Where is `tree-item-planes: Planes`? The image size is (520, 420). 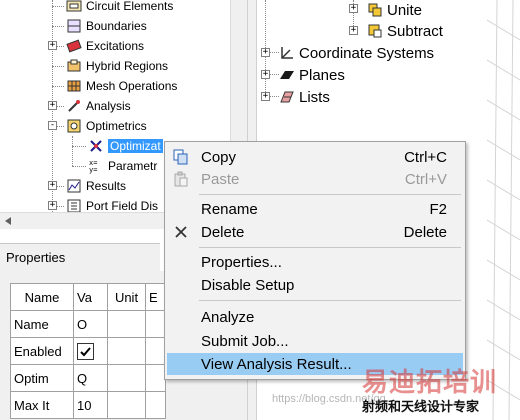
tree-item-planes: Planes is located at coordinates (312, 75).